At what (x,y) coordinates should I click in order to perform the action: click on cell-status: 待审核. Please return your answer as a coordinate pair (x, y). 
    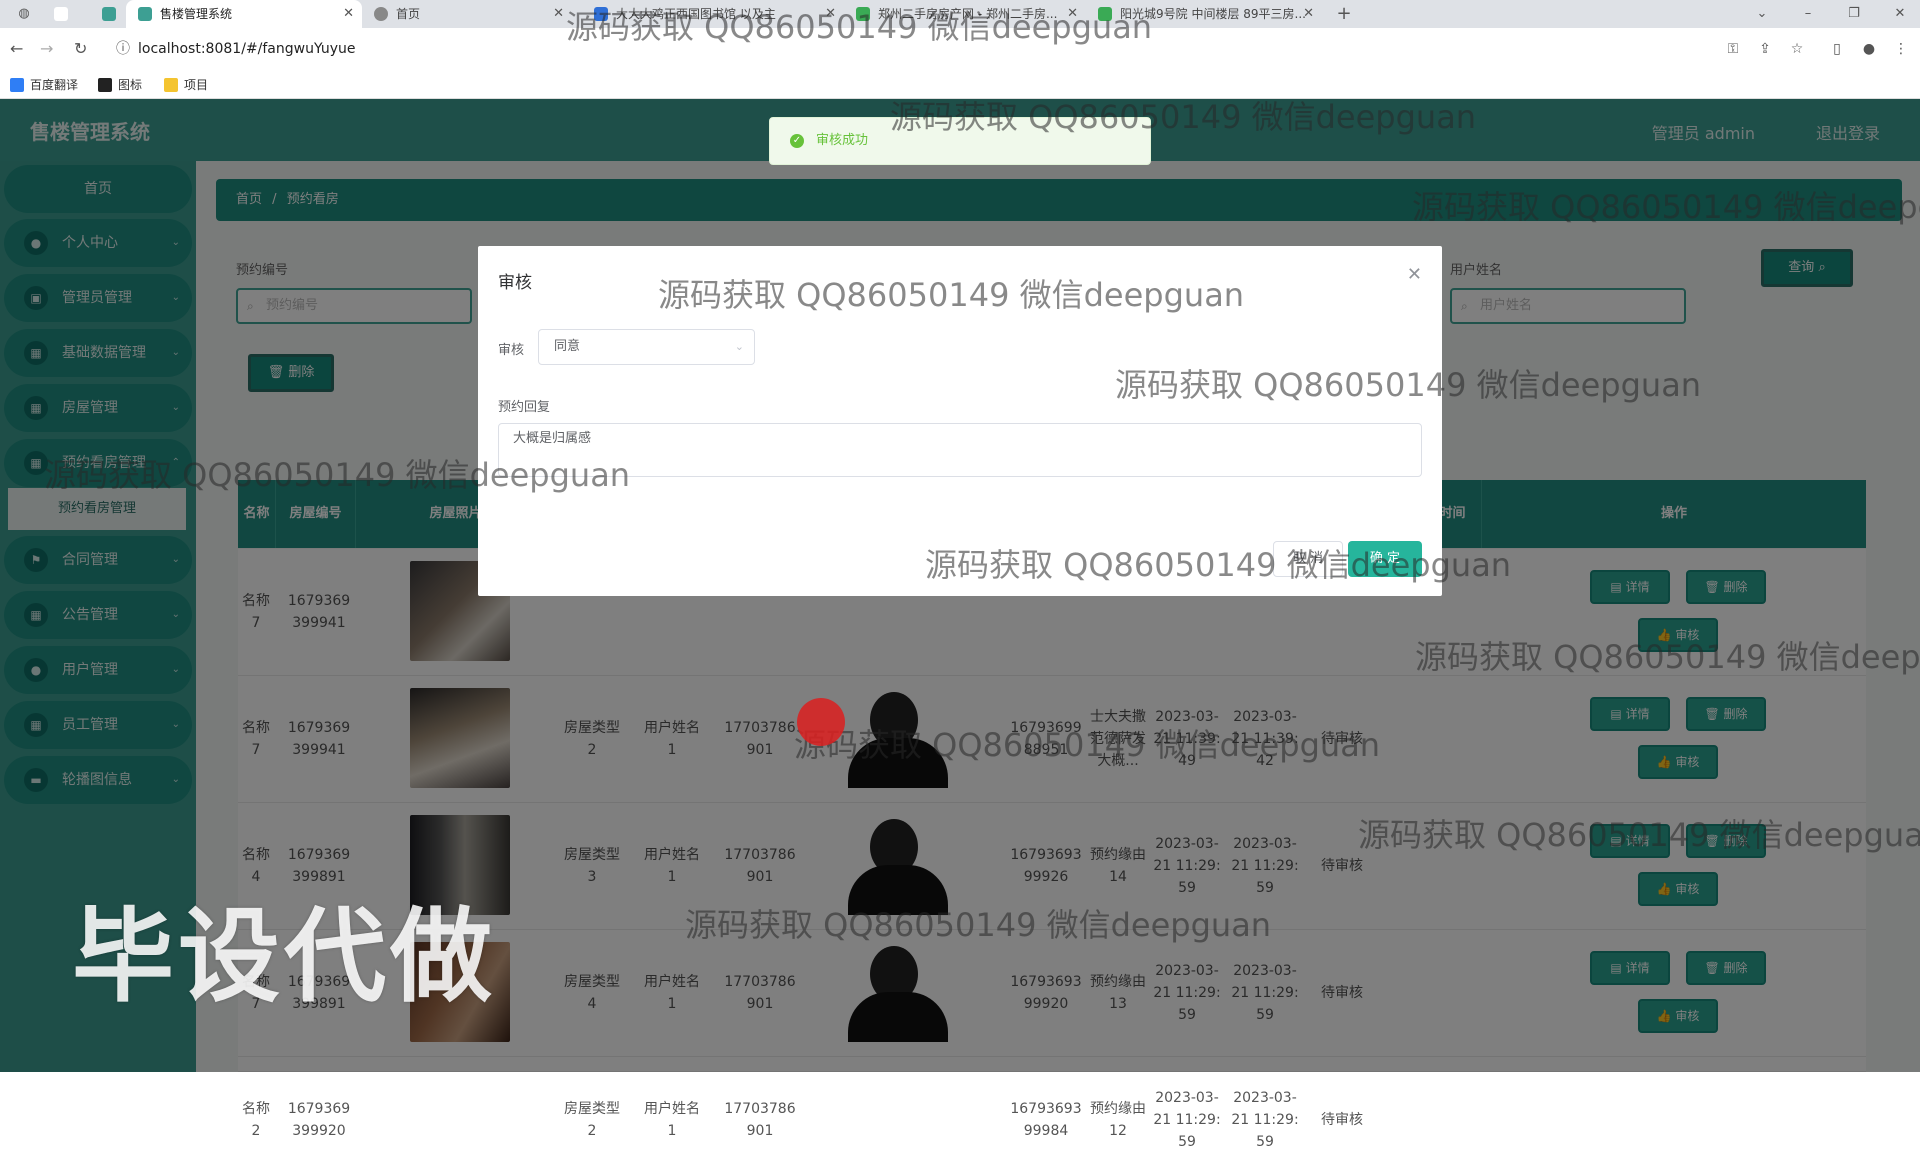
    Looking at the image, I should click on (1342, 1120).